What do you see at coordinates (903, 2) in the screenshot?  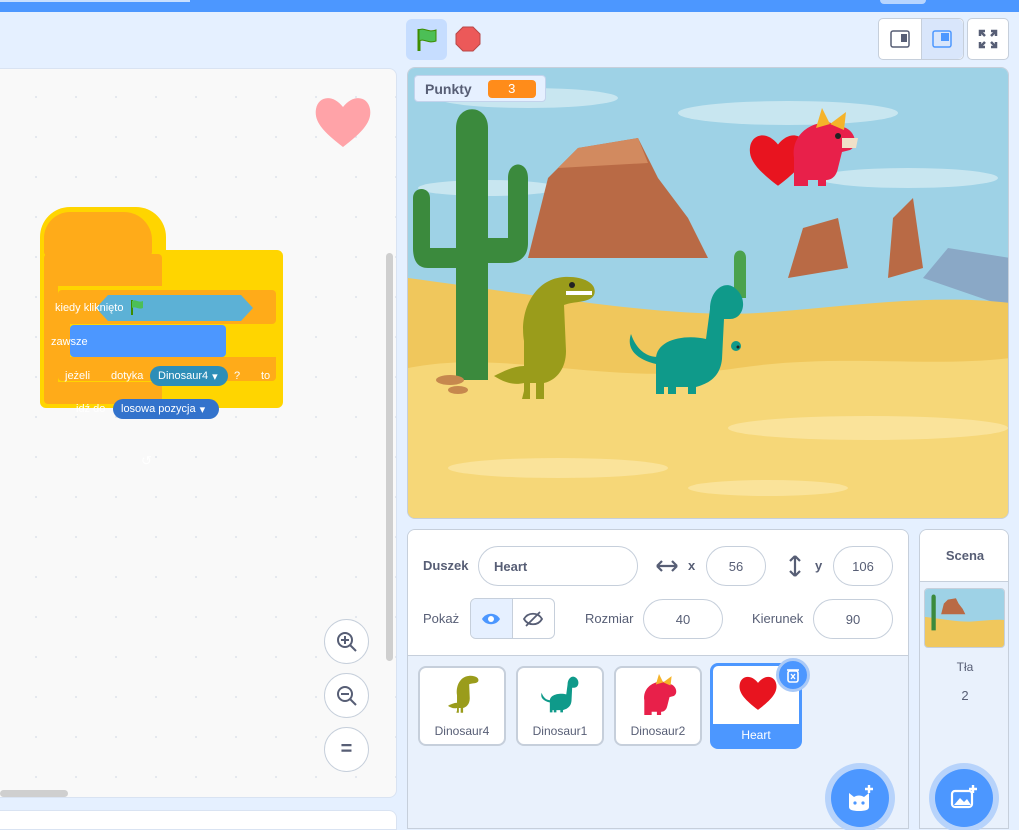 I see `menu-bar-right-piece` at bounding box center [903, 2].